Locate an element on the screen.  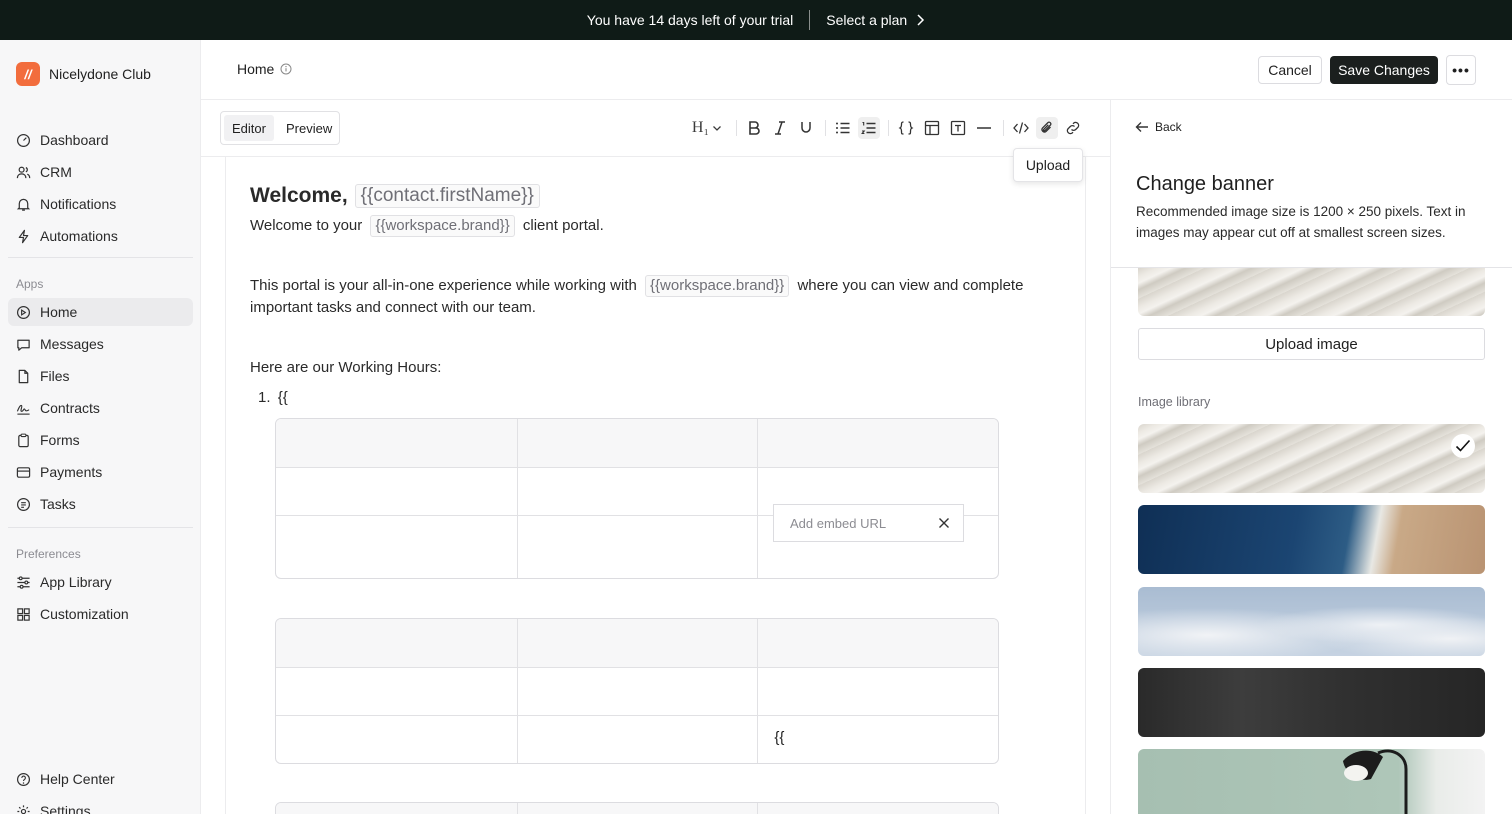
sidebar-item-files: Files is located at coordinates (100, 376).